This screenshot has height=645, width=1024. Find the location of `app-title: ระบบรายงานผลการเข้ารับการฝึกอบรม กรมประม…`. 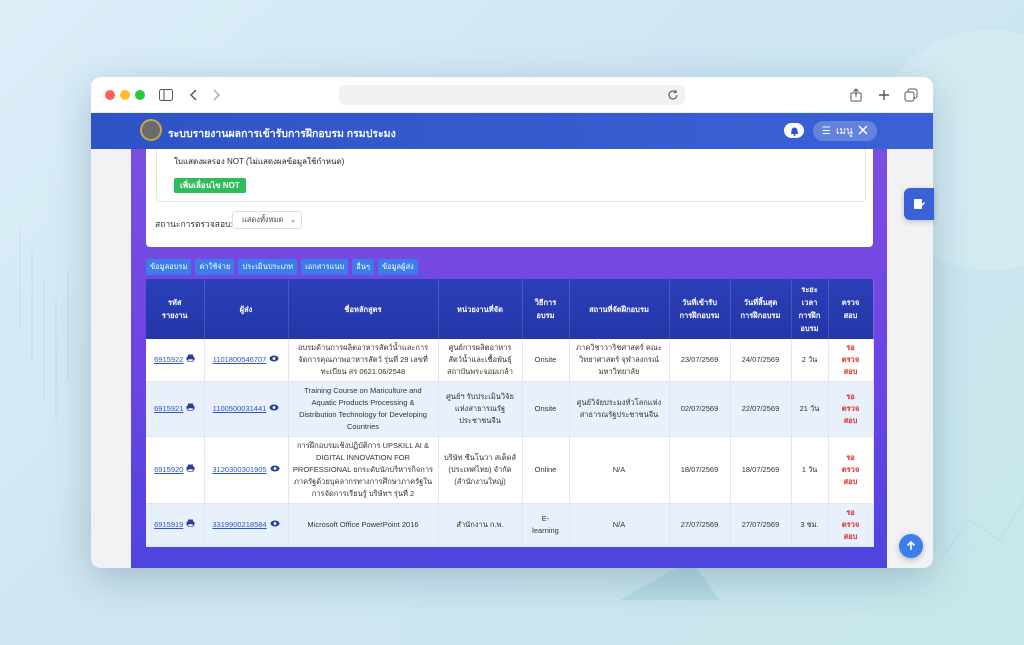

app-title: ระบบรายงานผลการเข้ารับการฝึกอบรม กรมประม… is located at coordinates (282, 134).